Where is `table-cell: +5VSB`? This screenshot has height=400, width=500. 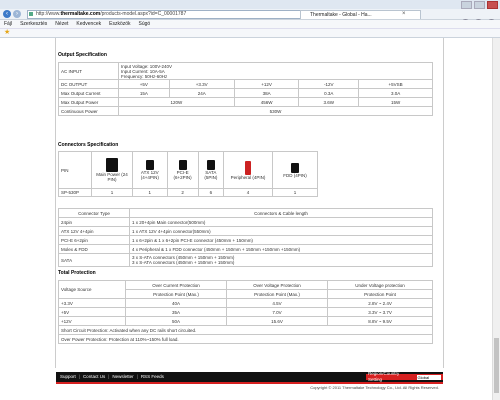
table-cell: +5VSB is located at coordinates (395, 84).